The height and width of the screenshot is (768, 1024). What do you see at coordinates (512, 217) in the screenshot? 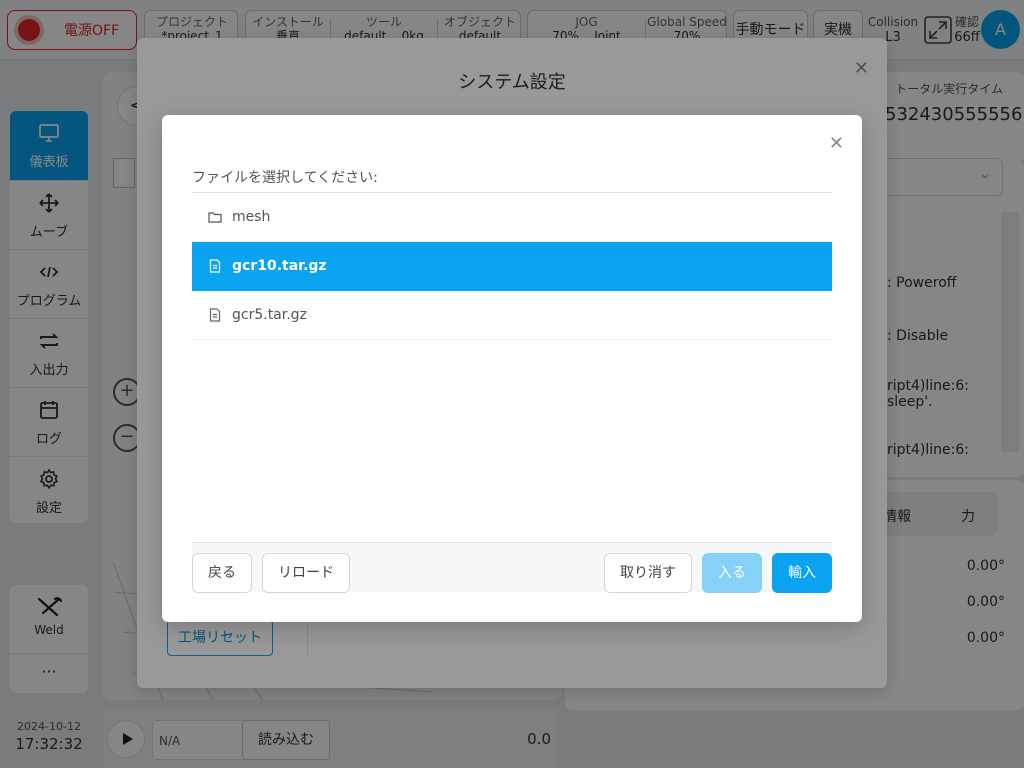
I see `list-item: mesh` at bounding box center [512, 217].